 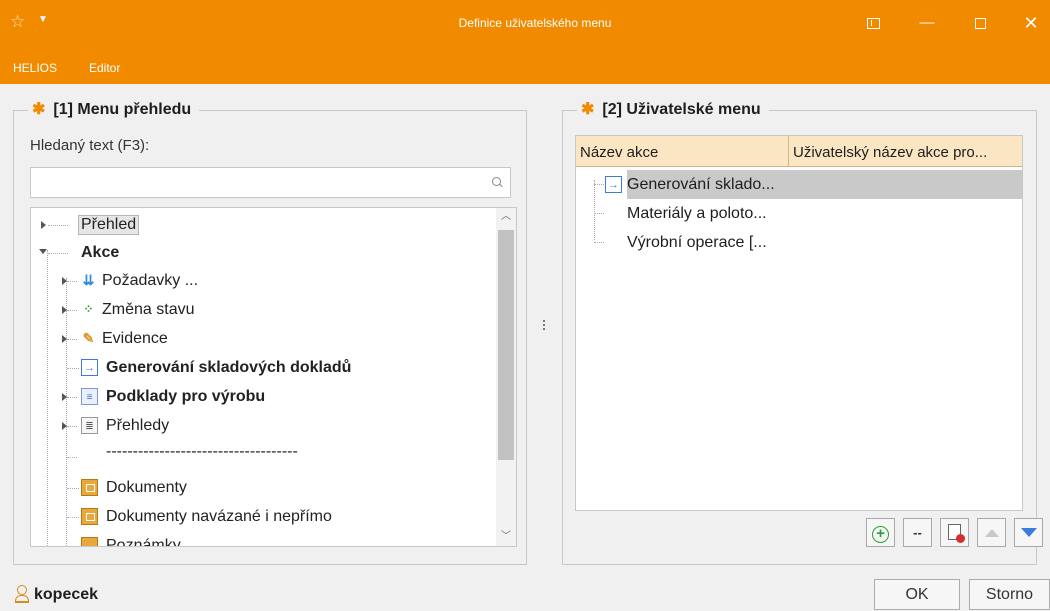 I want to click on tree-item-podklady: ≡ Podklady pro výrobu, so click(x=263, y=397).